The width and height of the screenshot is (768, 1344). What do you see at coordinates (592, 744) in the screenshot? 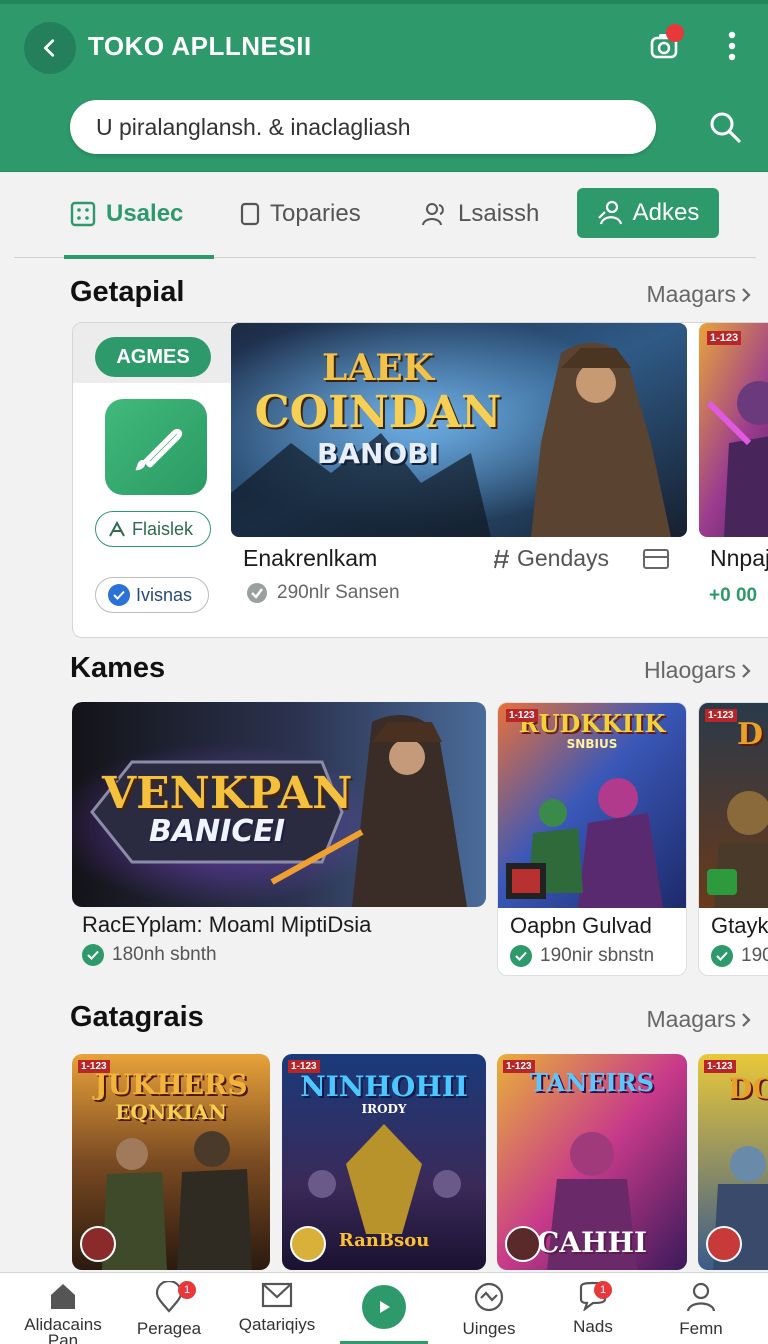
I see `game-art-subtitle: SNBIUS` at bounding box center [592, 744].